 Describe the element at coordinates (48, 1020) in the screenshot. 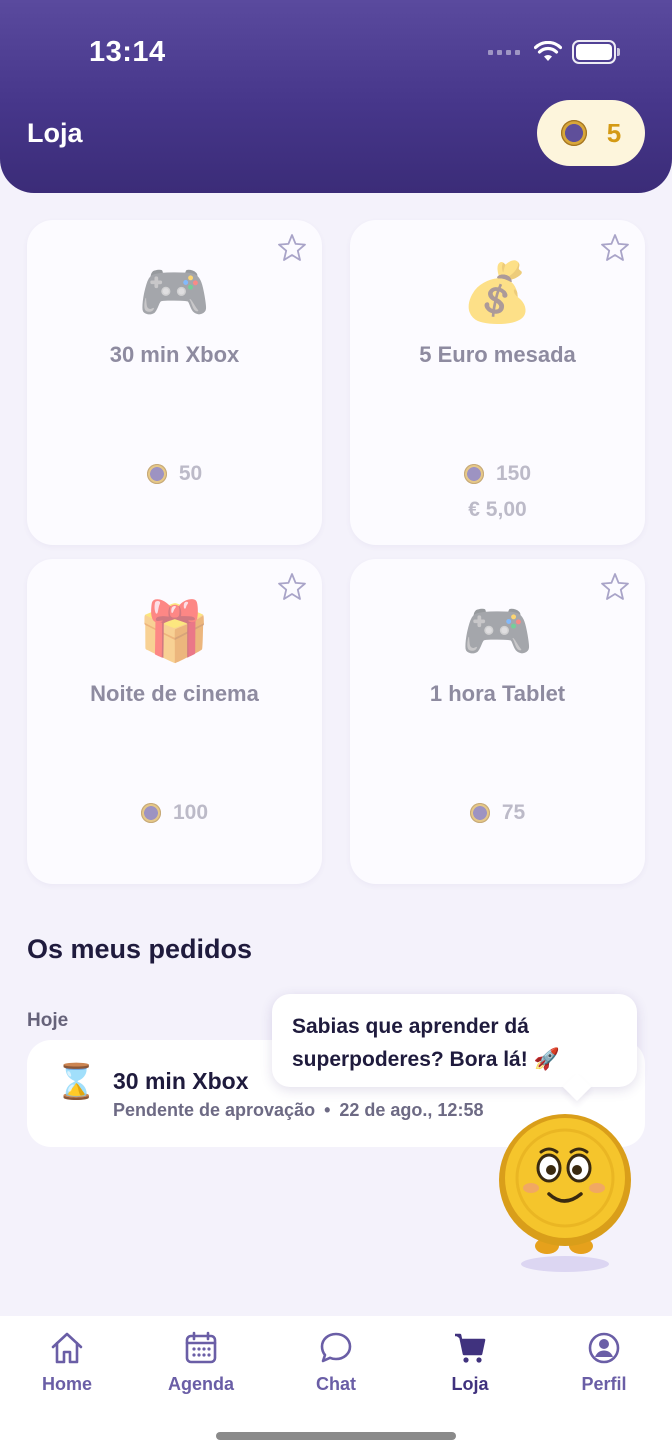

I see `orders-day-label: Hoje` at that location.